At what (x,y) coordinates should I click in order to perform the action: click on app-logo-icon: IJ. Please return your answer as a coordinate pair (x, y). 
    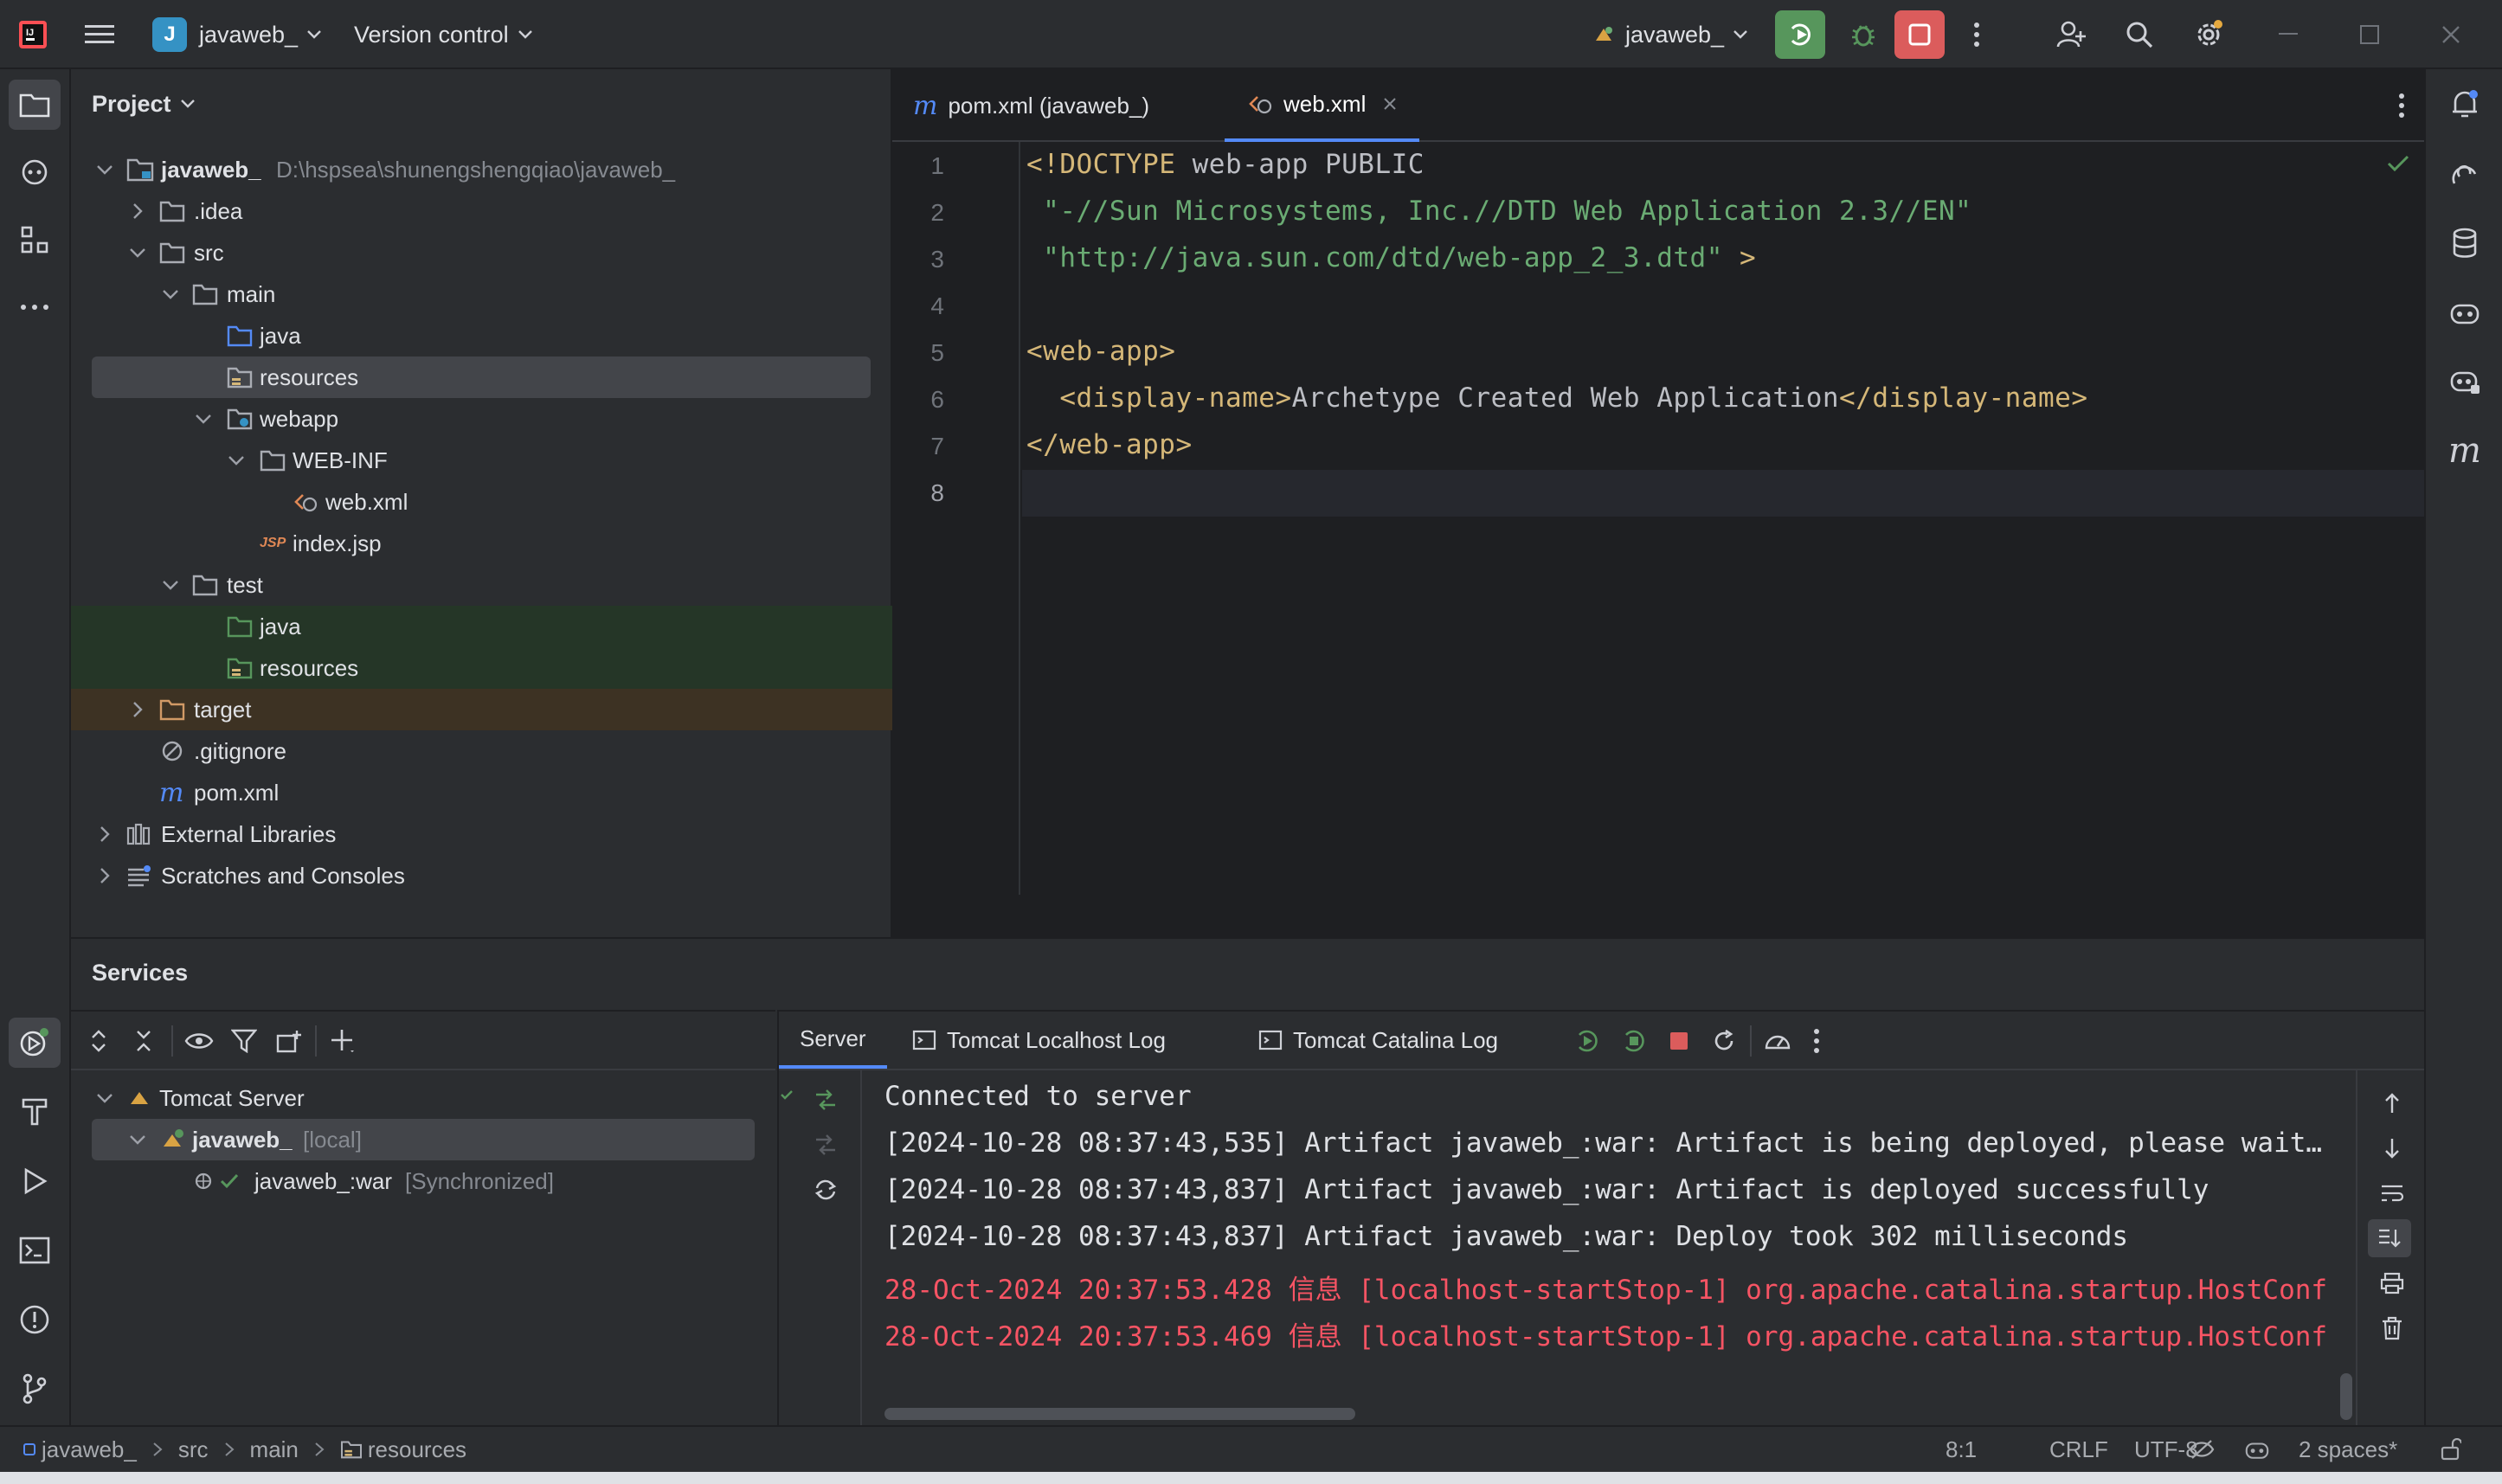
    Looking at the image, I should click on (33, 34).